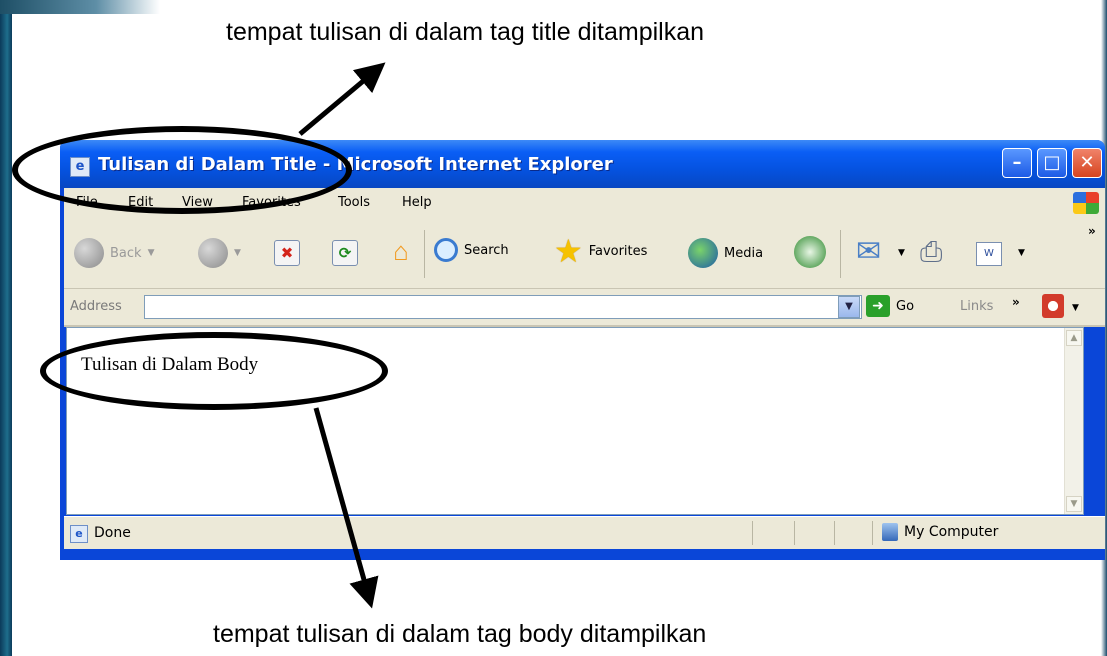  I want to click on annotation-arrows, so click(342, 335).